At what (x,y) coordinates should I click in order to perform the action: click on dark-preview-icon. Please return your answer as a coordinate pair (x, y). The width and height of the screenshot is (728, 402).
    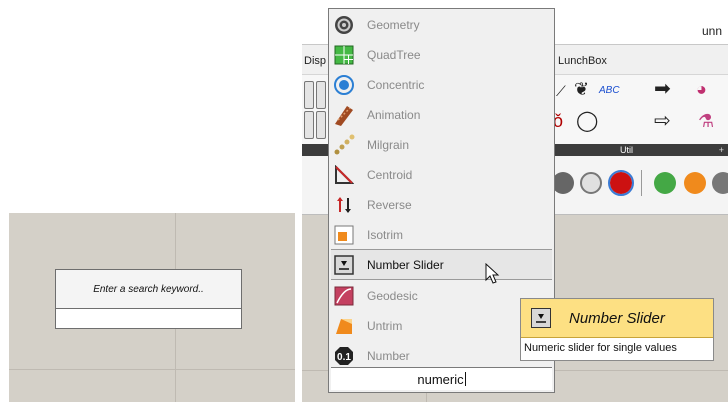
    Looking at the image, I should click on (720, 183).